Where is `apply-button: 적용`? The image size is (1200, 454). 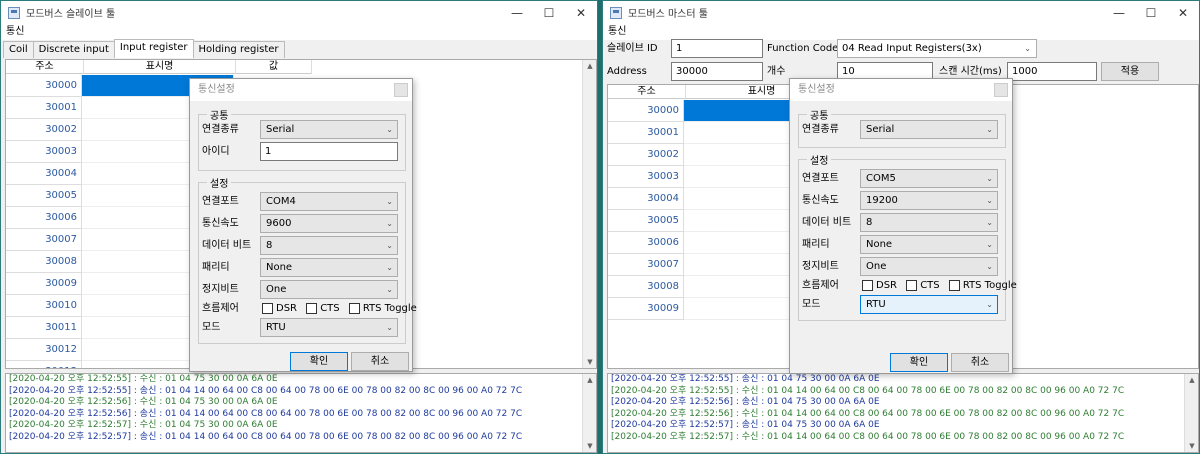
apply-button: 적용 is located at coordinates (1130, 71).